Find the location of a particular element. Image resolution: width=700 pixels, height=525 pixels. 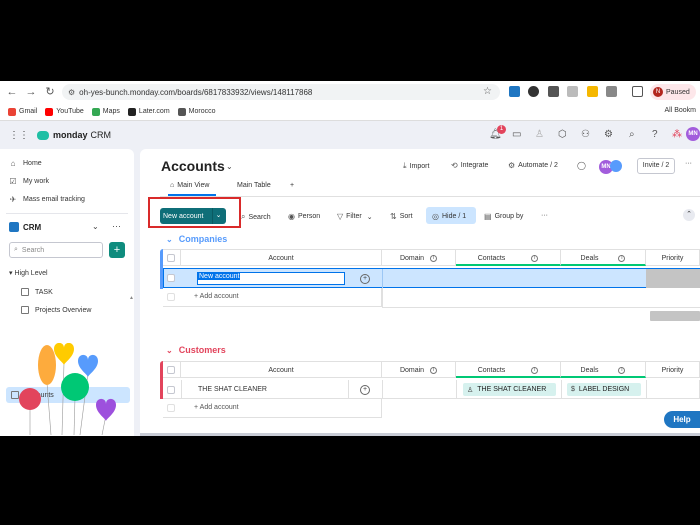

collapse-toolbar-icon: ⌃ is located at coordinates (689, 215).